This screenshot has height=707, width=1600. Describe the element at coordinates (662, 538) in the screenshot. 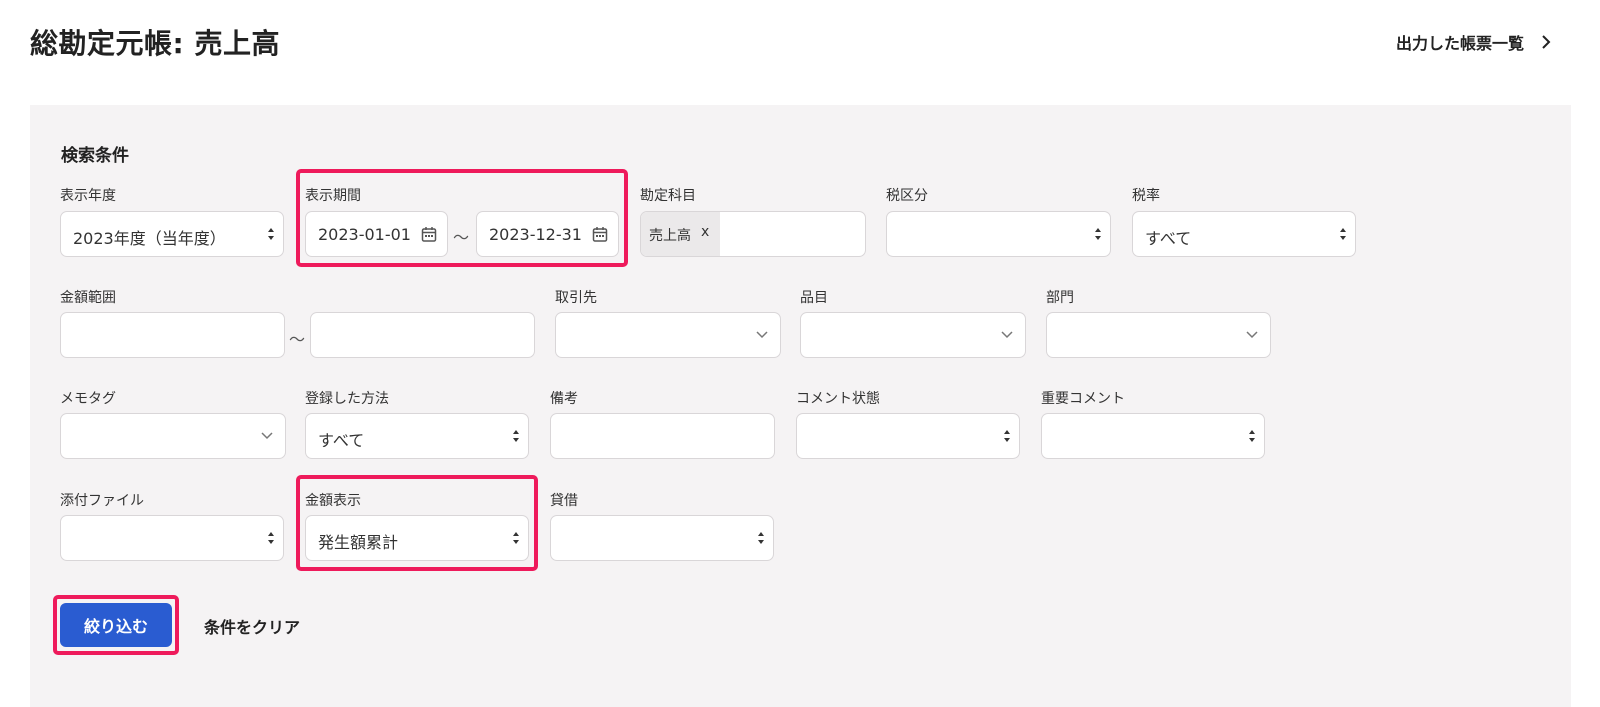

I see `debit-credit-select` at that location.